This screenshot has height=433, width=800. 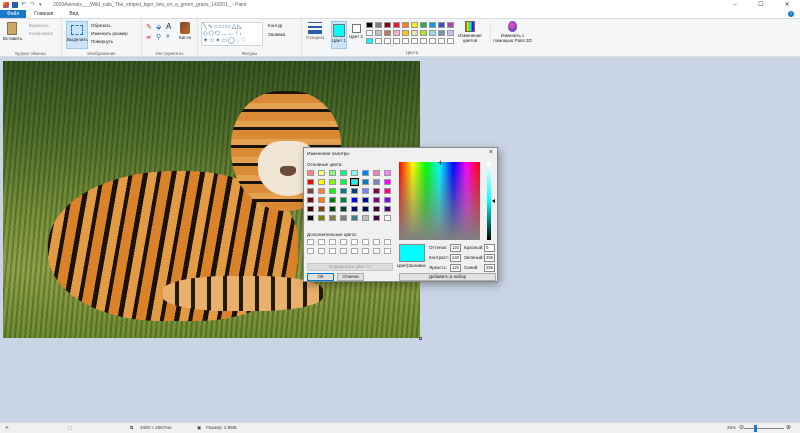 I want to click on hue-field: 120, so click(x=455, y=248).